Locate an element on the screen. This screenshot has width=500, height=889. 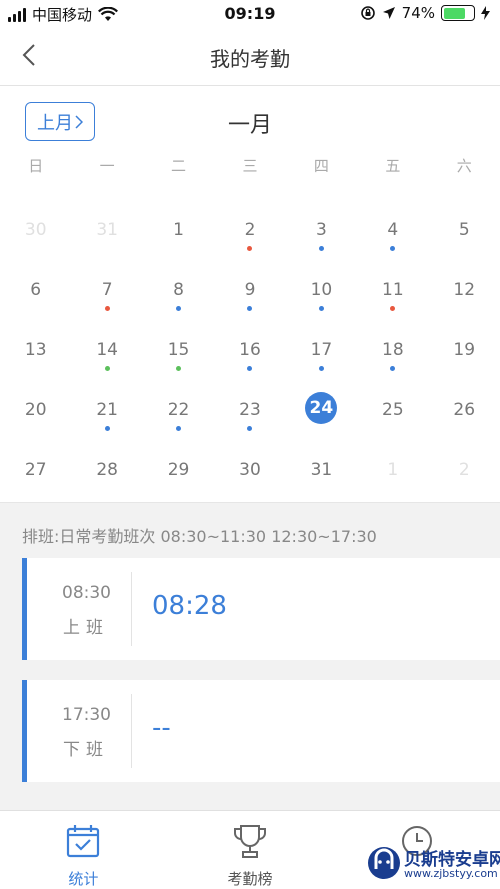
calendar-day-selected: 24 is located at coordinates (321, 408).